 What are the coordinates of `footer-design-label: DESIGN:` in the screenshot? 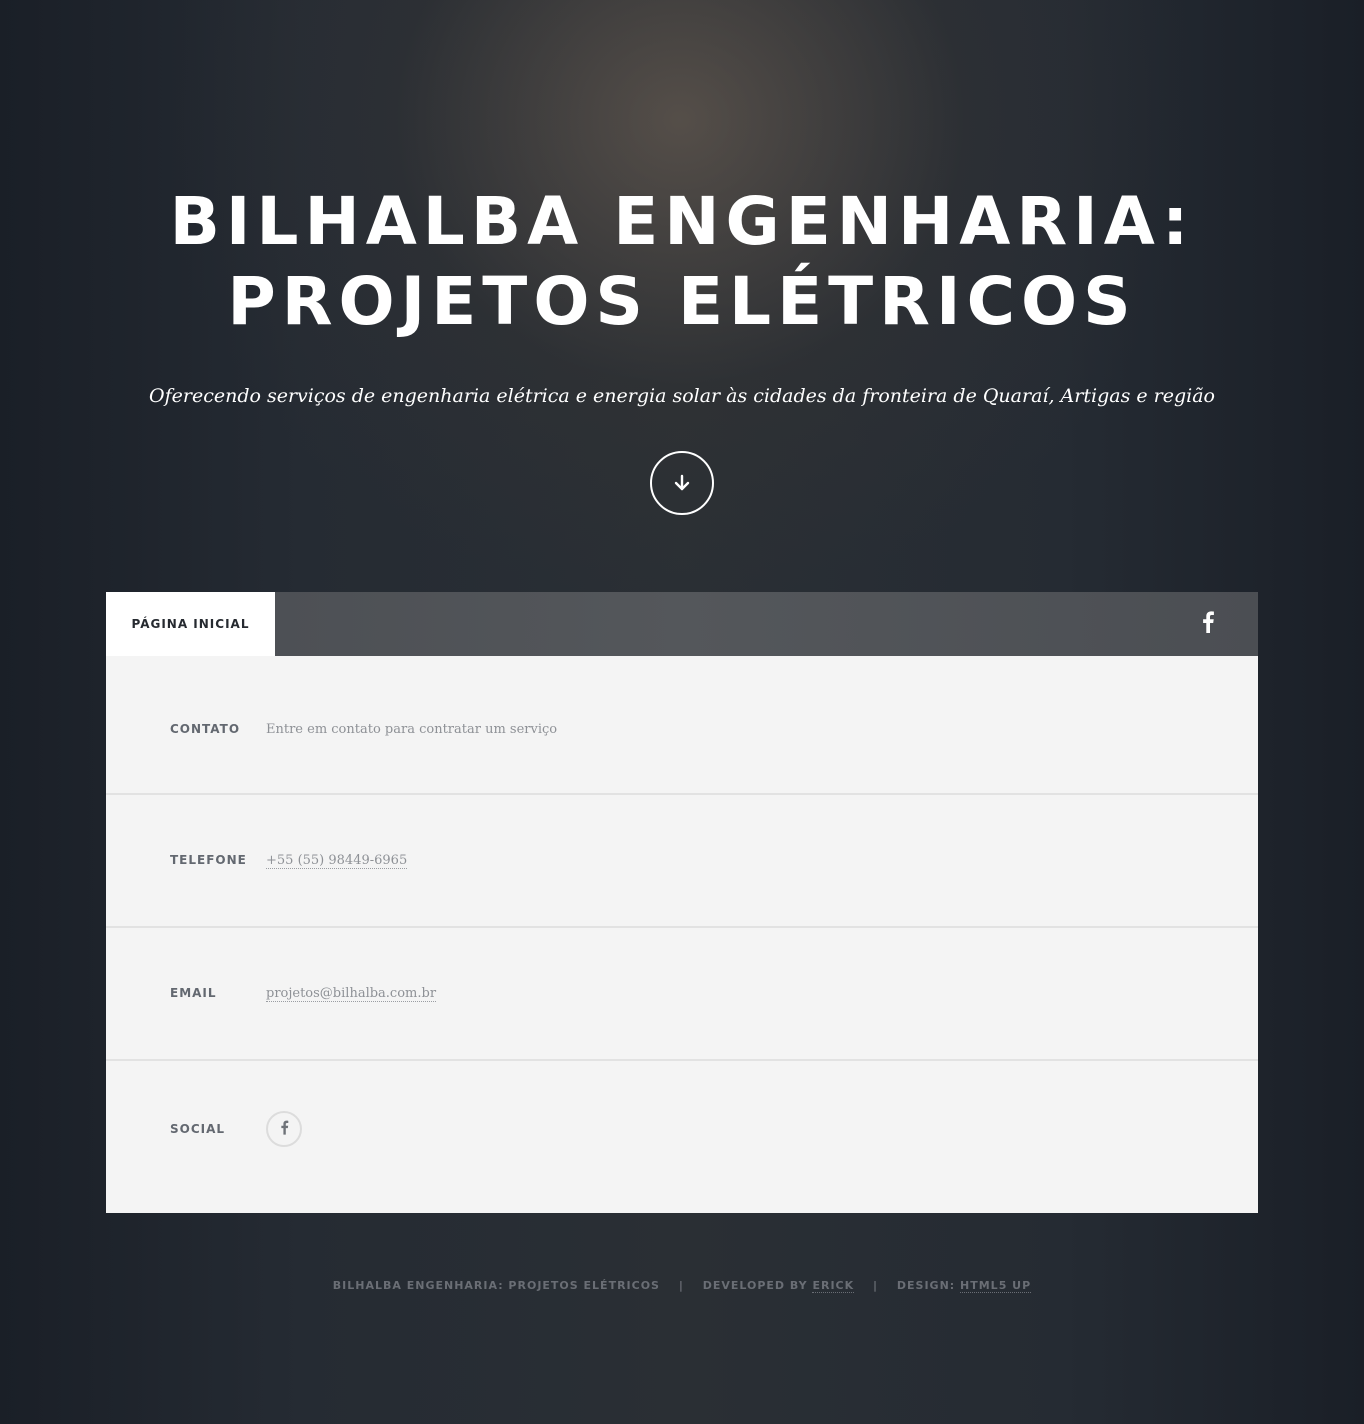 It's located at (926, 1285).